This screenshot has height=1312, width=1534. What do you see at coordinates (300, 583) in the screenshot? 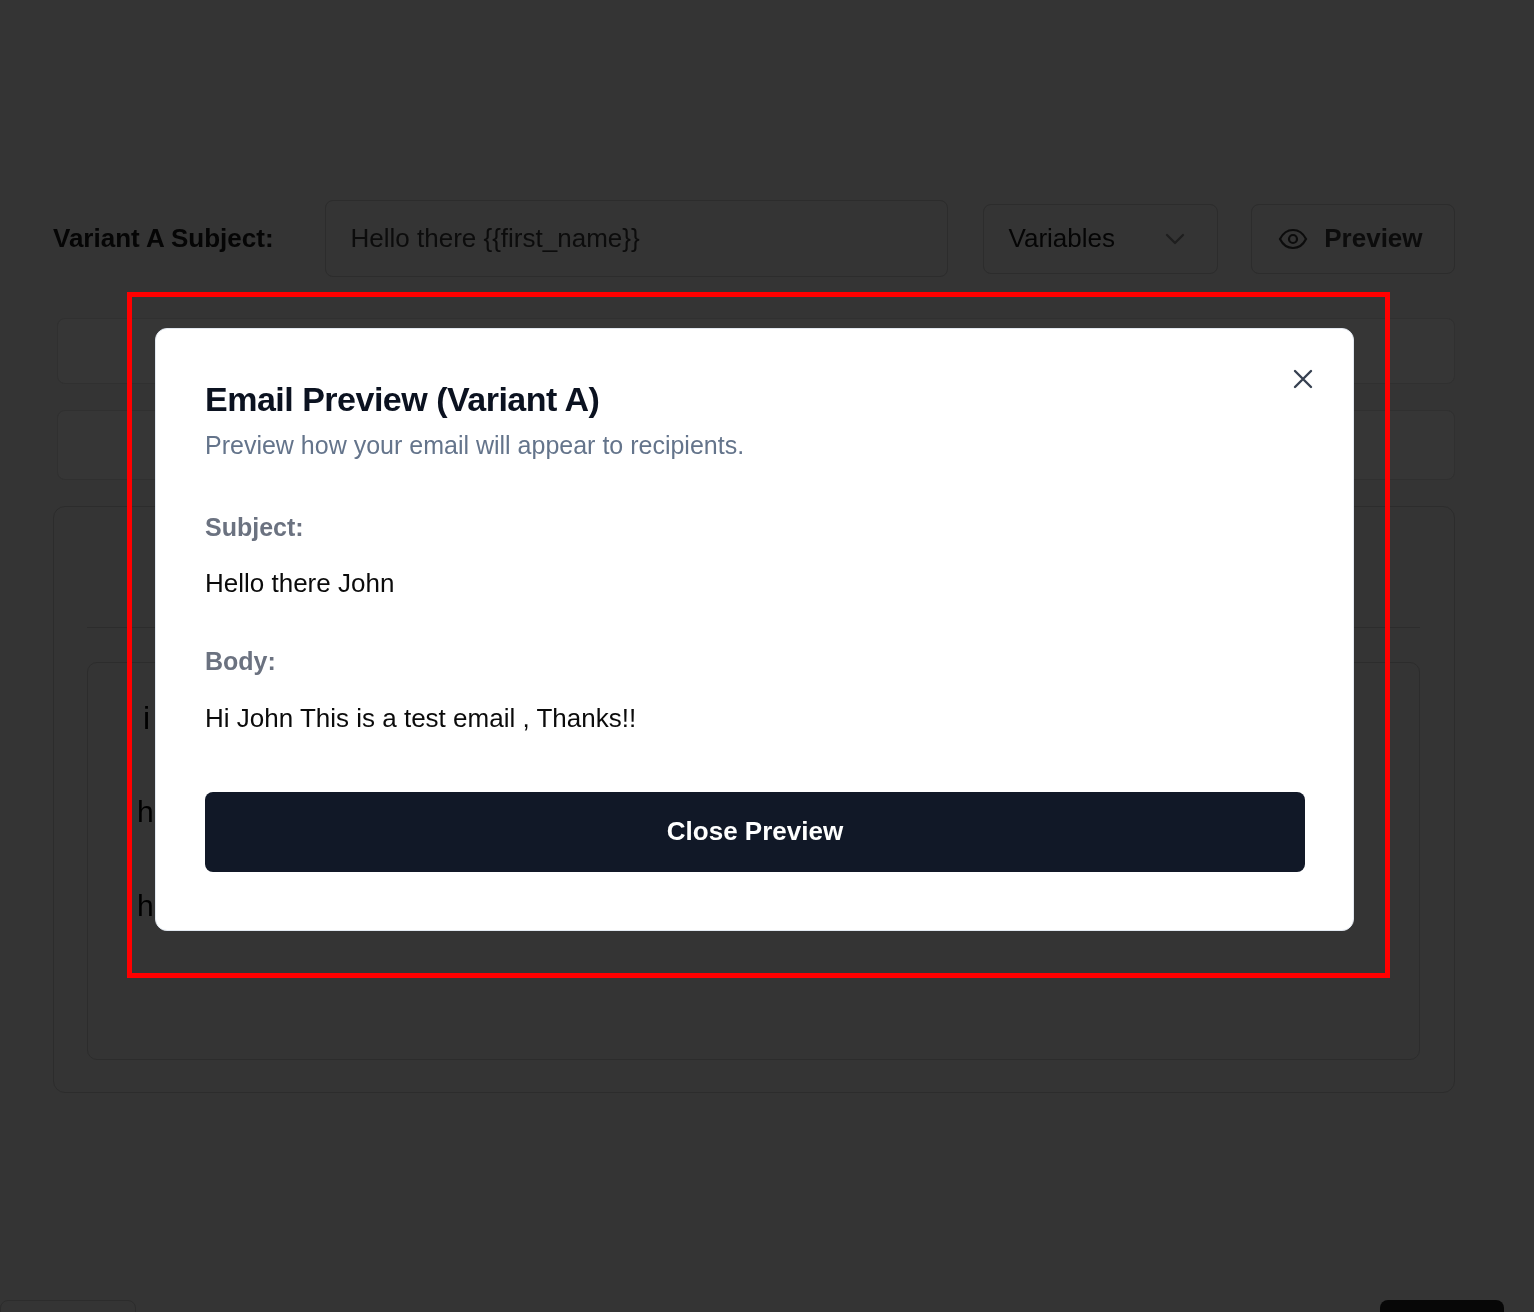
I see `preview-text: Hello there John` at bounding box center [300, 583].